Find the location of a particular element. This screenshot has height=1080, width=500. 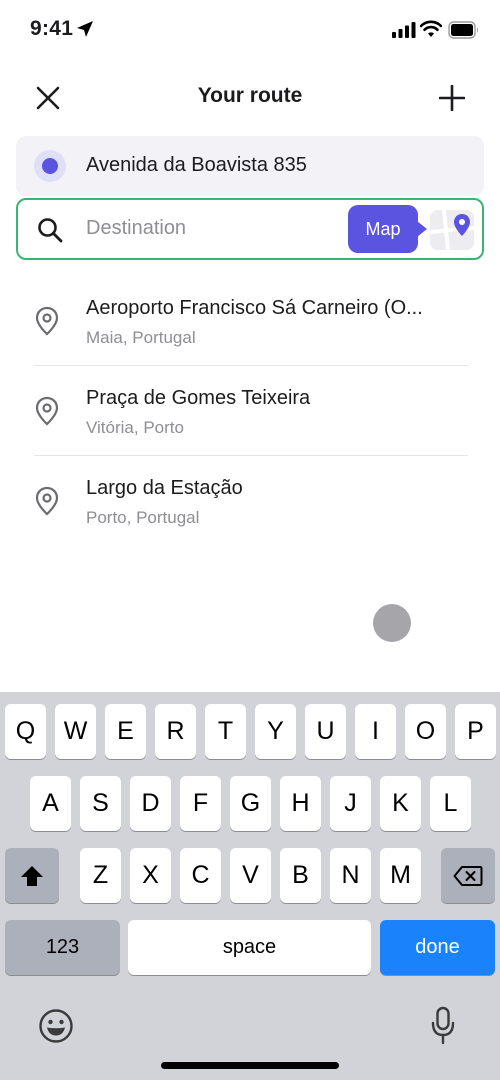

plus-icon is located at coordinates (452, 98).